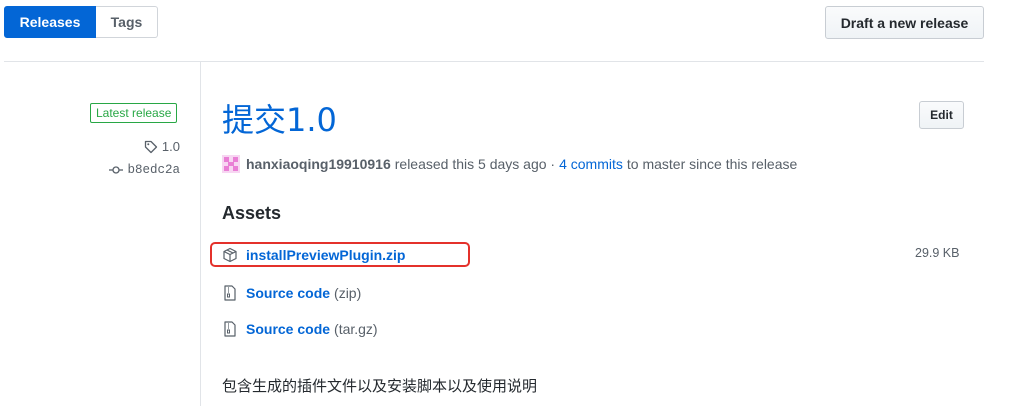  Describe the element at coordinates (50, 22) in the screenshot. I see `tab-releases: Releases` at that location.